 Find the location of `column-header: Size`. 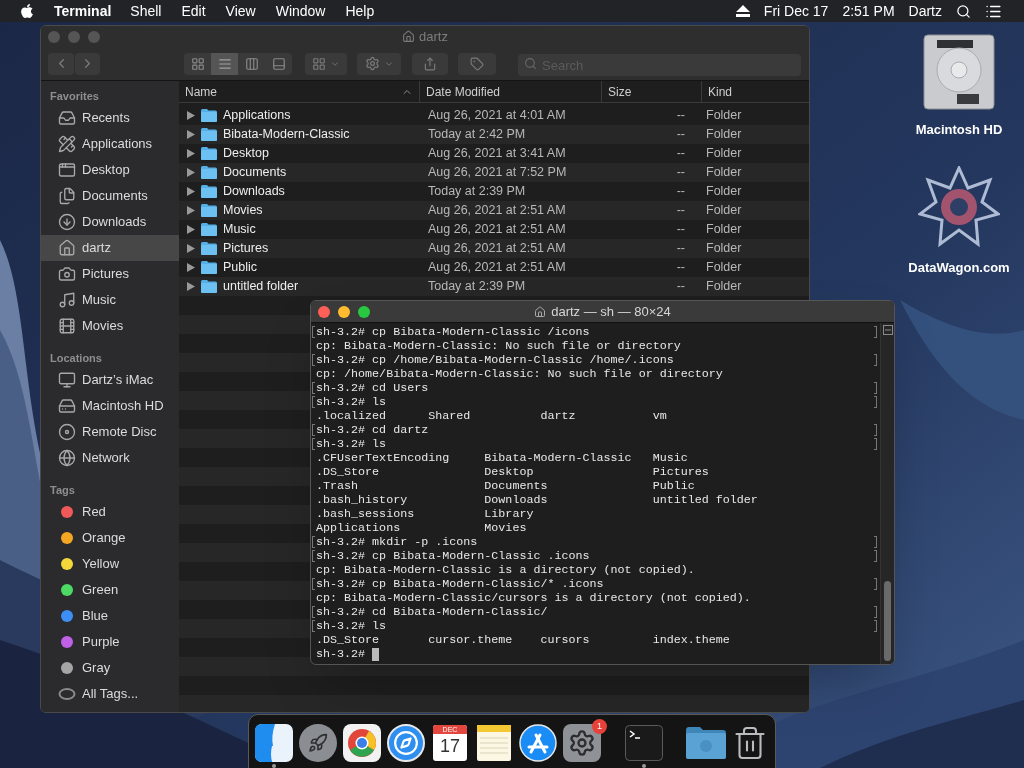

column-header: Size is located at coordinates (651, 91).